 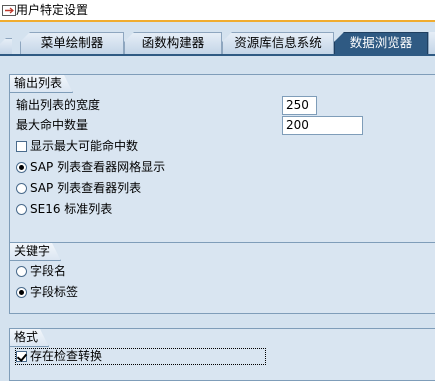 What do you see at coordinates (71, 209) in the screenshot?
I see `radio-label: SE16 标准列表` at bounding box center [71, 209].